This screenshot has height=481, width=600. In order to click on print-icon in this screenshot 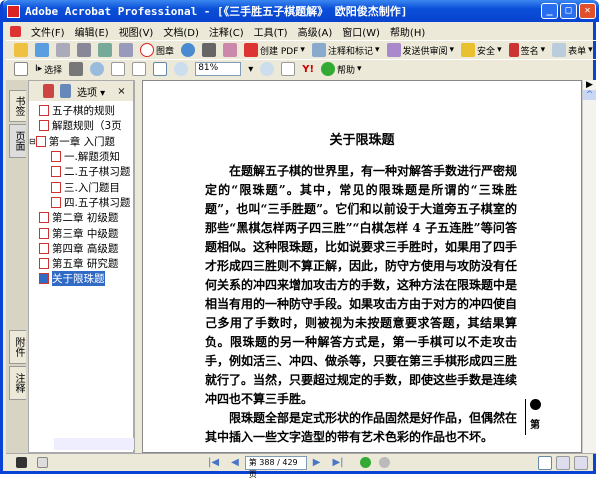, I will do `click(84, 50)`.